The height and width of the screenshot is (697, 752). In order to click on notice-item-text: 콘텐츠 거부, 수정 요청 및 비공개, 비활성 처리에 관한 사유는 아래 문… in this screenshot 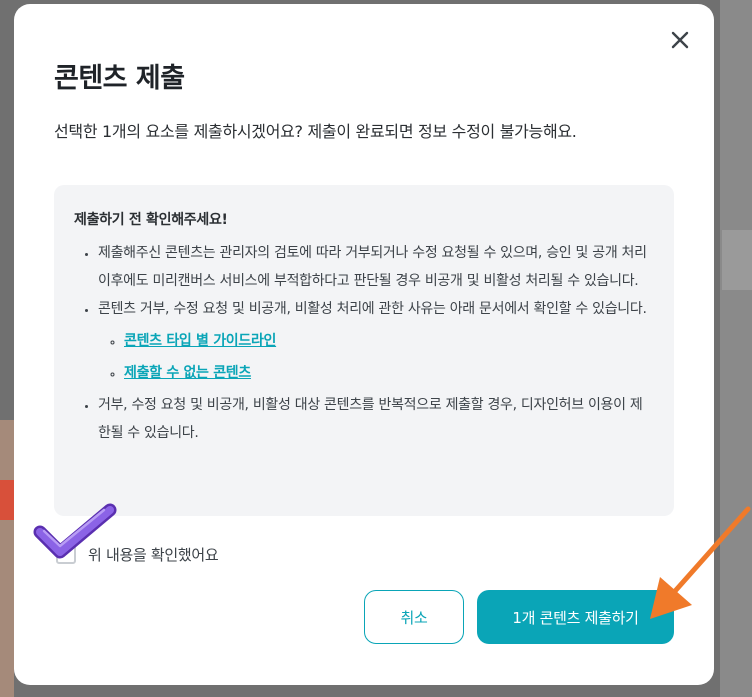, I will do `click(372, 309)`.